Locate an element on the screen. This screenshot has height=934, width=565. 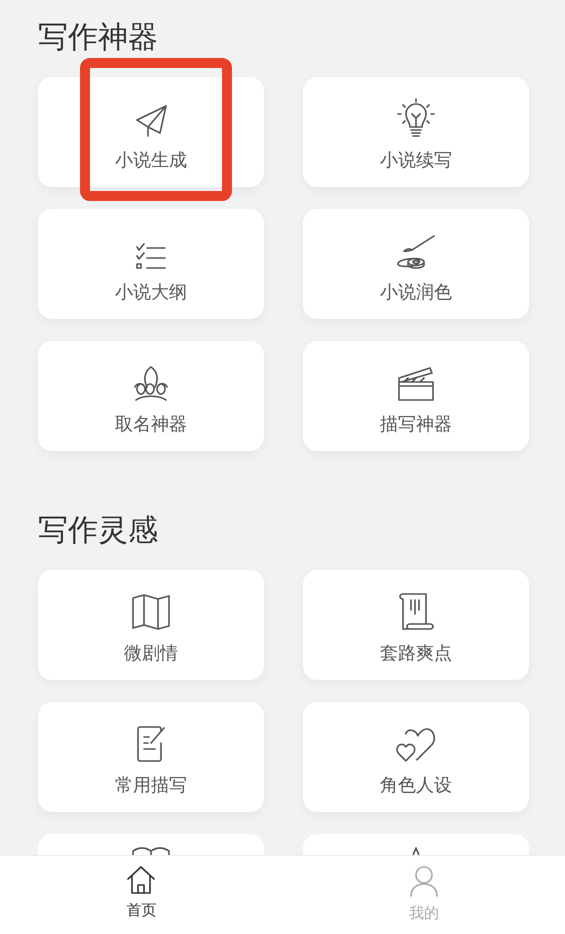
note-edit-icon is located at coordinates (151, 744).